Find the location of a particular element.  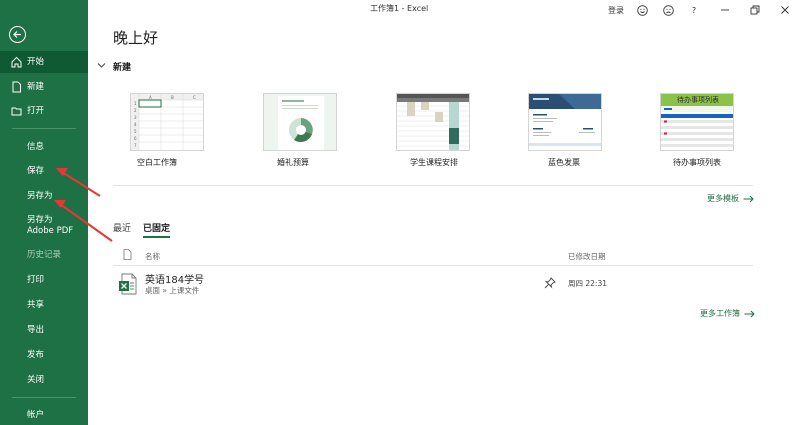

sidebar-item-export: 导出 is located at coordinates (44, 330).